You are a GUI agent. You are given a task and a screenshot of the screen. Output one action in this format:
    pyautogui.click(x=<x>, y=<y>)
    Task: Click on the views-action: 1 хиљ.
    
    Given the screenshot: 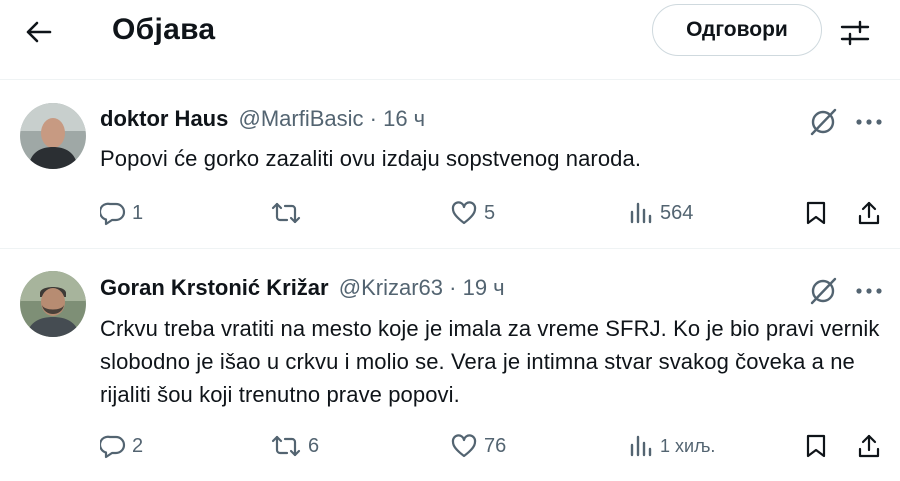 What is the action you would take?
    pyautogui.click(x=671, y=446)
    